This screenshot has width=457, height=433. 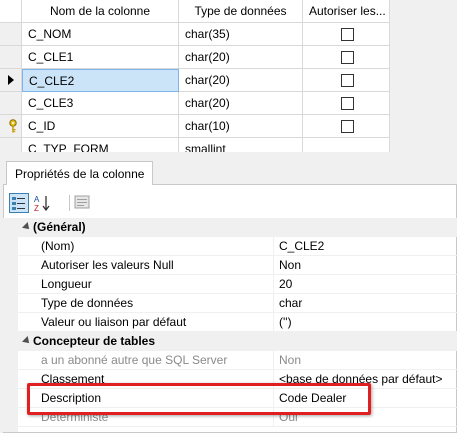 I want to click on property-row-length: Longueur 20, so click(x=237, y=284).